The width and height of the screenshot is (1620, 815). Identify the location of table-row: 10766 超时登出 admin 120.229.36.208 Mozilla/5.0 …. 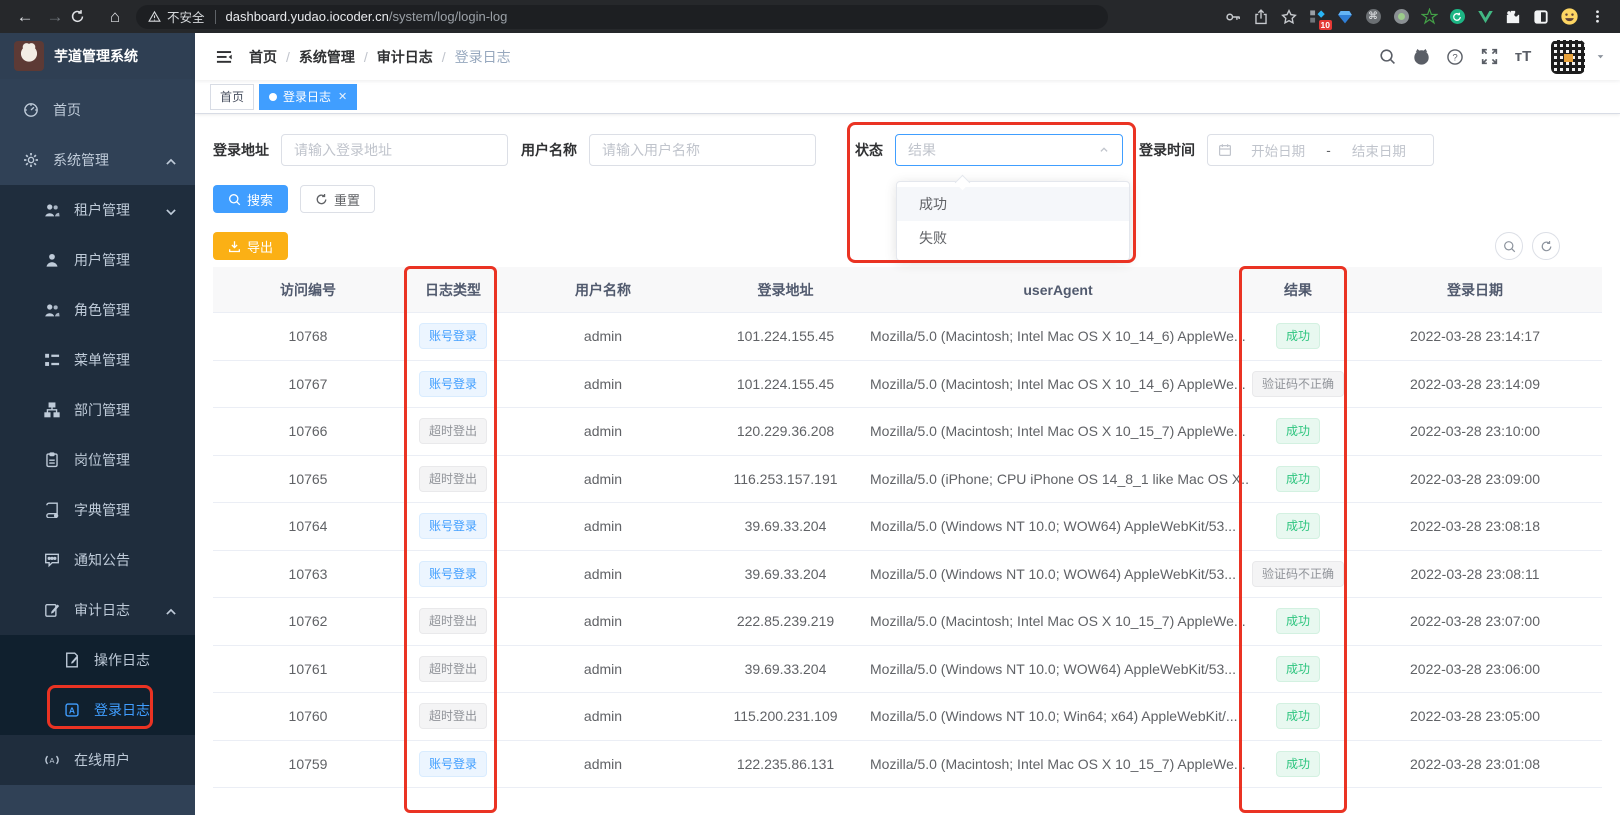
(907, 432).